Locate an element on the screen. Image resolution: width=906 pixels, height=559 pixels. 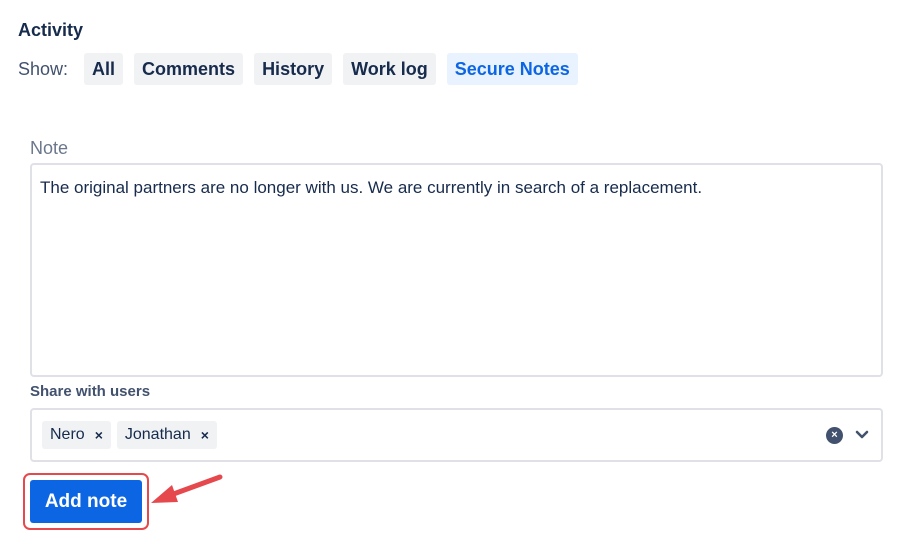
user-tag-label: Nero is located at coordinates (67, 434).